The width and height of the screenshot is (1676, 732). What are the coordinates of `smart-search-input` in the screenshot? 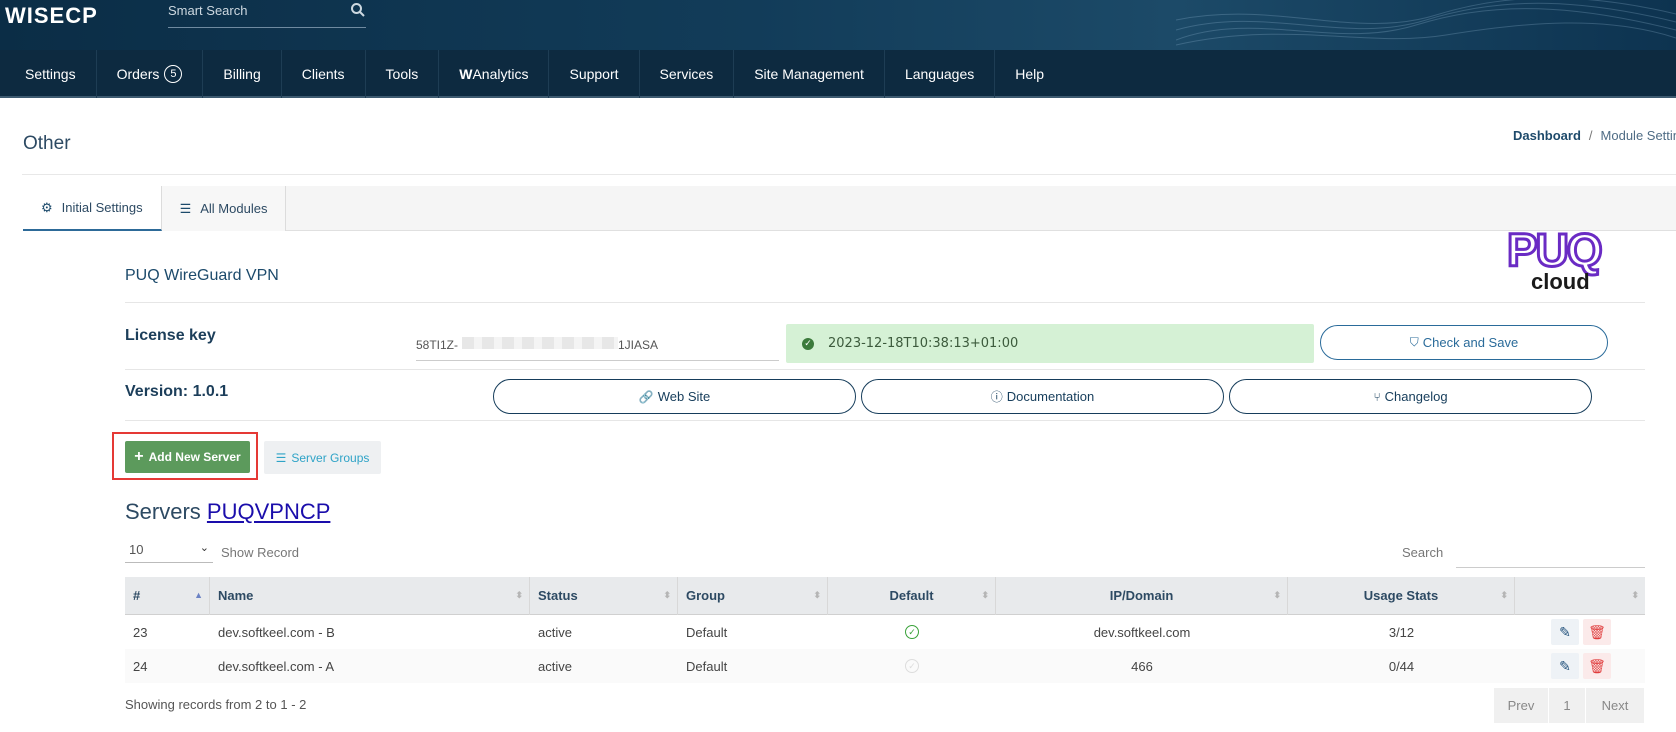 It's located at (253, 10).